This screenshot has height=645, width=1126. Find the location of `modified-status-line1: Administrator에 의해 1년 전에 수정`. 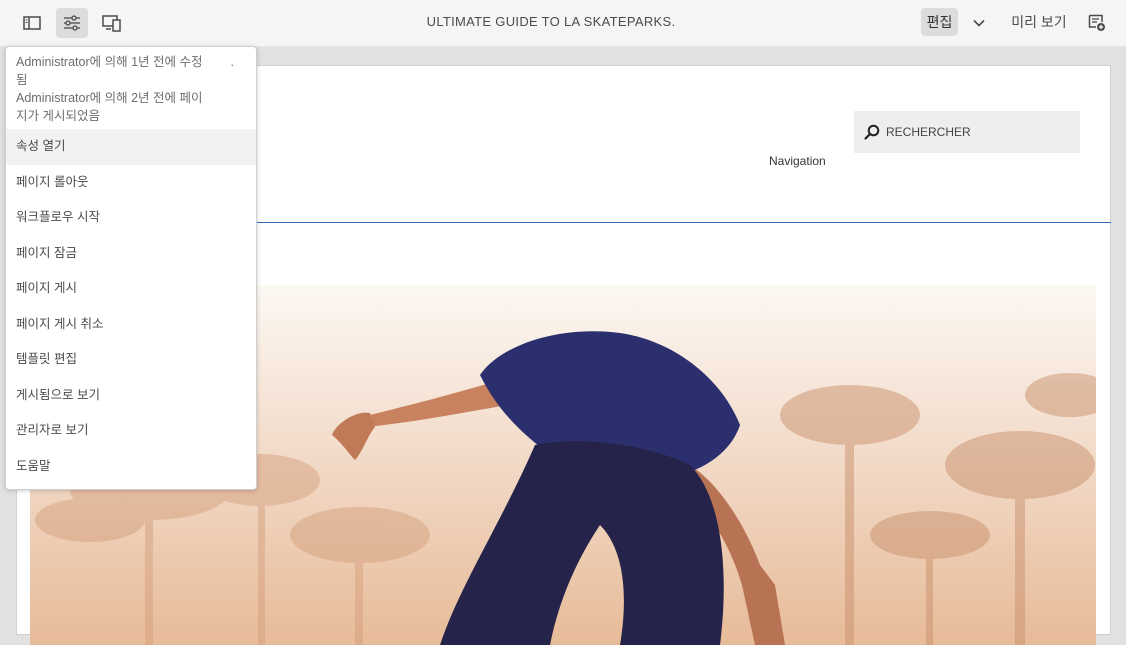

modified-status-line1: Administrator에 의해 1년 전에 수정 is located at coordinates (109, 62).